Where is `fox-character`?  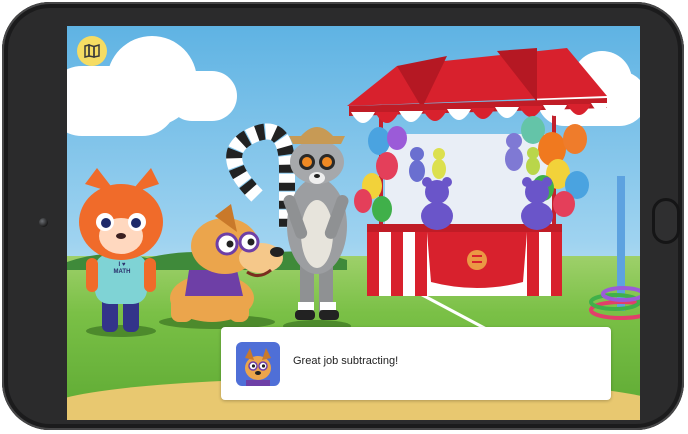
fox-character is located at coordinates (121, 252).